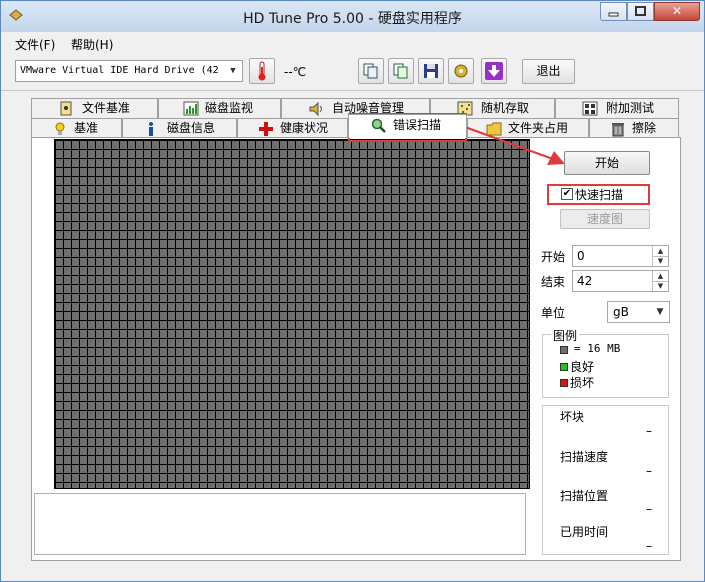  I want to click on speaker-icon, so click(315, 109).